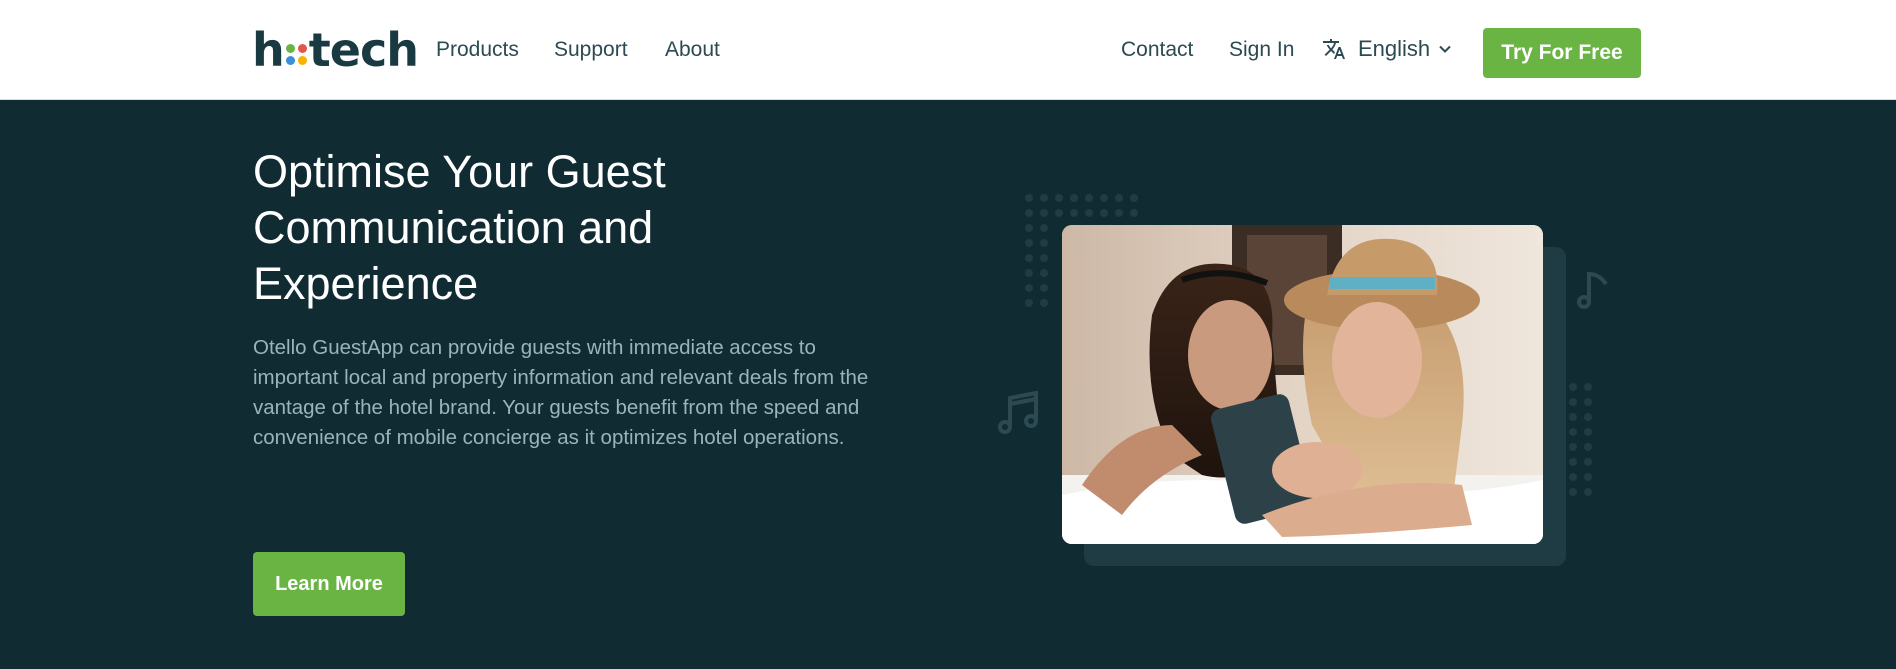 This screenshot has height=669, width=1896. Describe the element at coordinates (692, 50) in the screenshot. I see `nav-about: About` at that location.